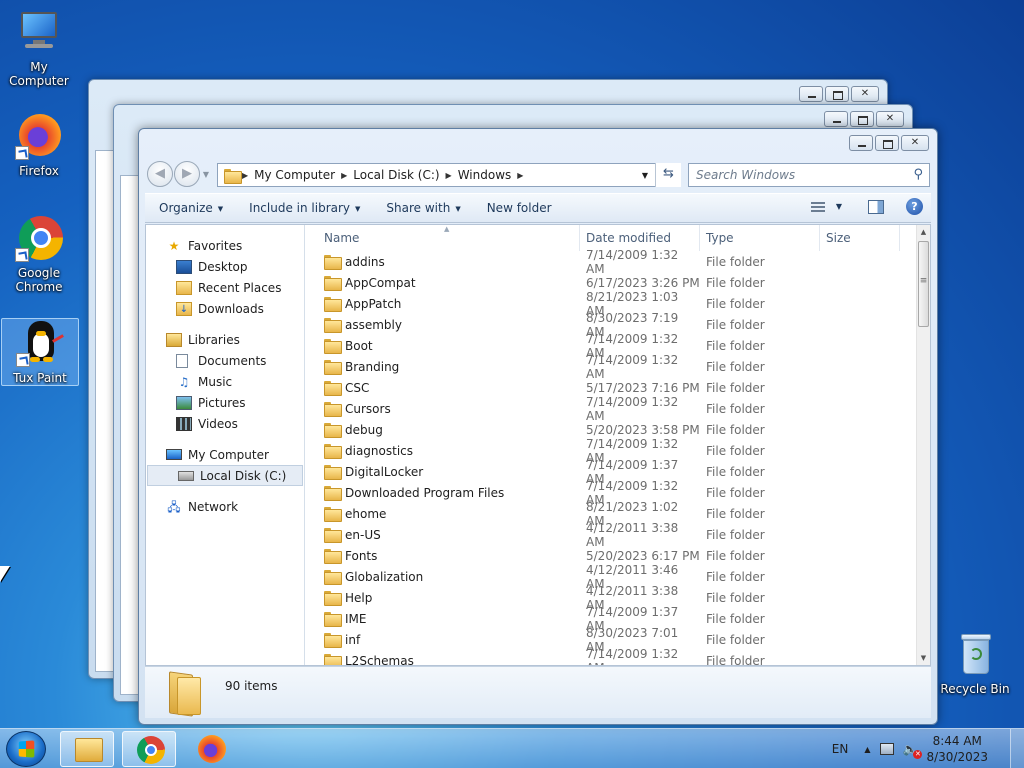 This screenshot has width=1024, height=768. I want to click on nav-my-computer: My Computer, so click(225, 454).